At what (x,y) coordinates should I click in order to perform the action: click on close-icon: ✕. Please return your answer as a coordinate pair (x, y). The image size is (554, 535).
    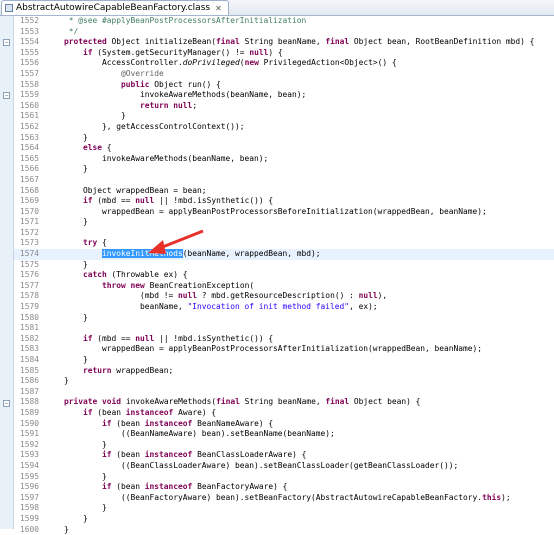
    Looking at the image, I should click on (218, 8).